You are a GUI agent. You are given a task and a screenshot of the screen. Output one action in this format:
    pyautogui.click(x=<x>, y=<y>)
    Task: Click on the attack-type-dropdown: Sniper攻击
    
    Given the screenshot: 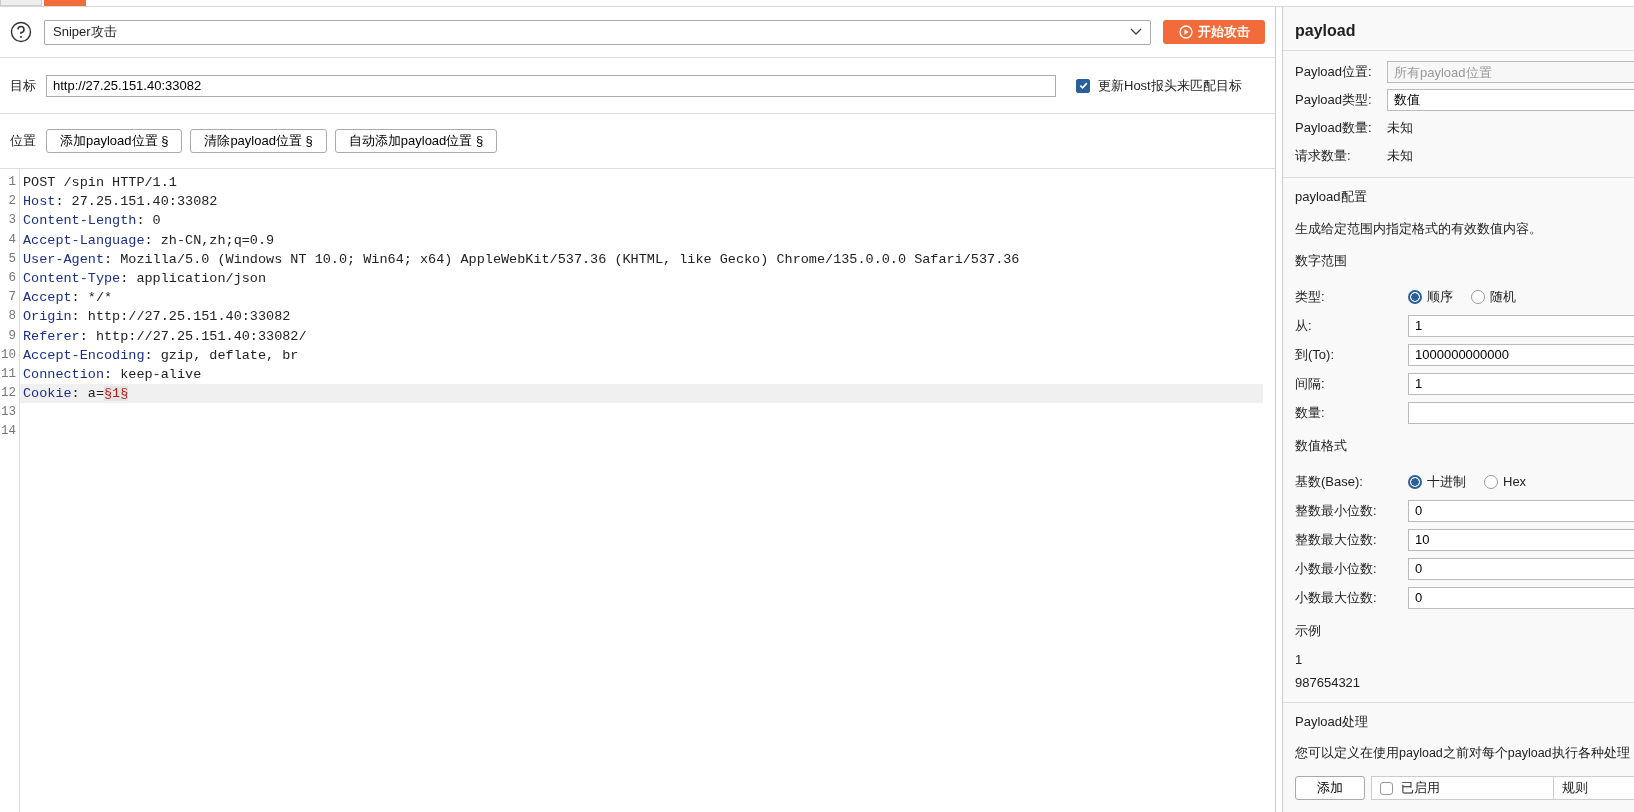 What is the action you would take?
    pyautogui.click(x=597, y=32)
    